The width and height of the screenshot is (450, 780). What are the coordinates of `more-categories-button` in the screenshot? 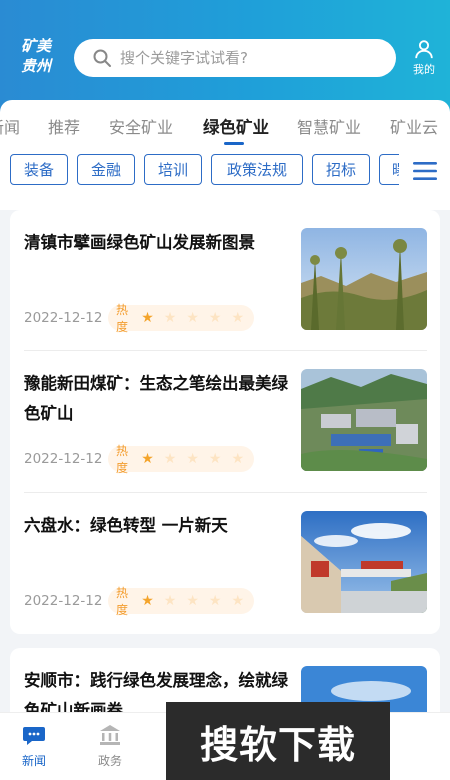 It's located at (424, 171).